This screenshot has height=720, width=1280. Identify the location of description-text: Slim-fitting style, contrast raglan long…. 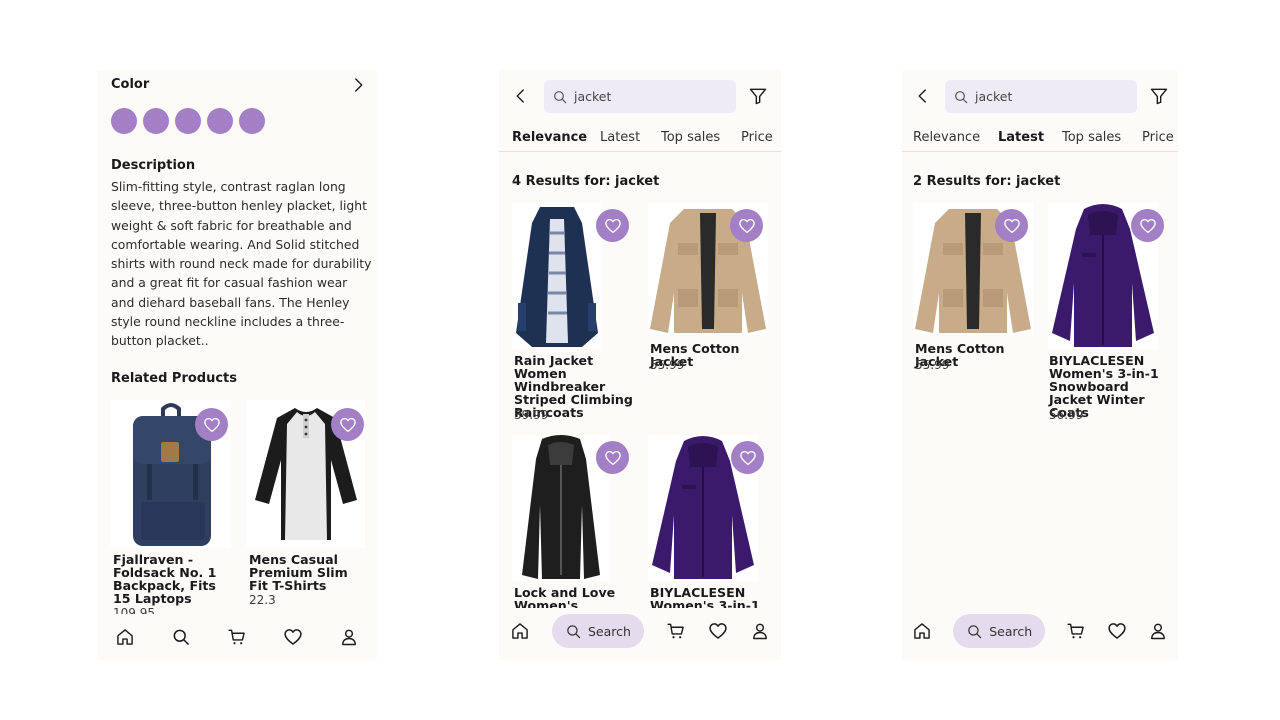
(241, 264).